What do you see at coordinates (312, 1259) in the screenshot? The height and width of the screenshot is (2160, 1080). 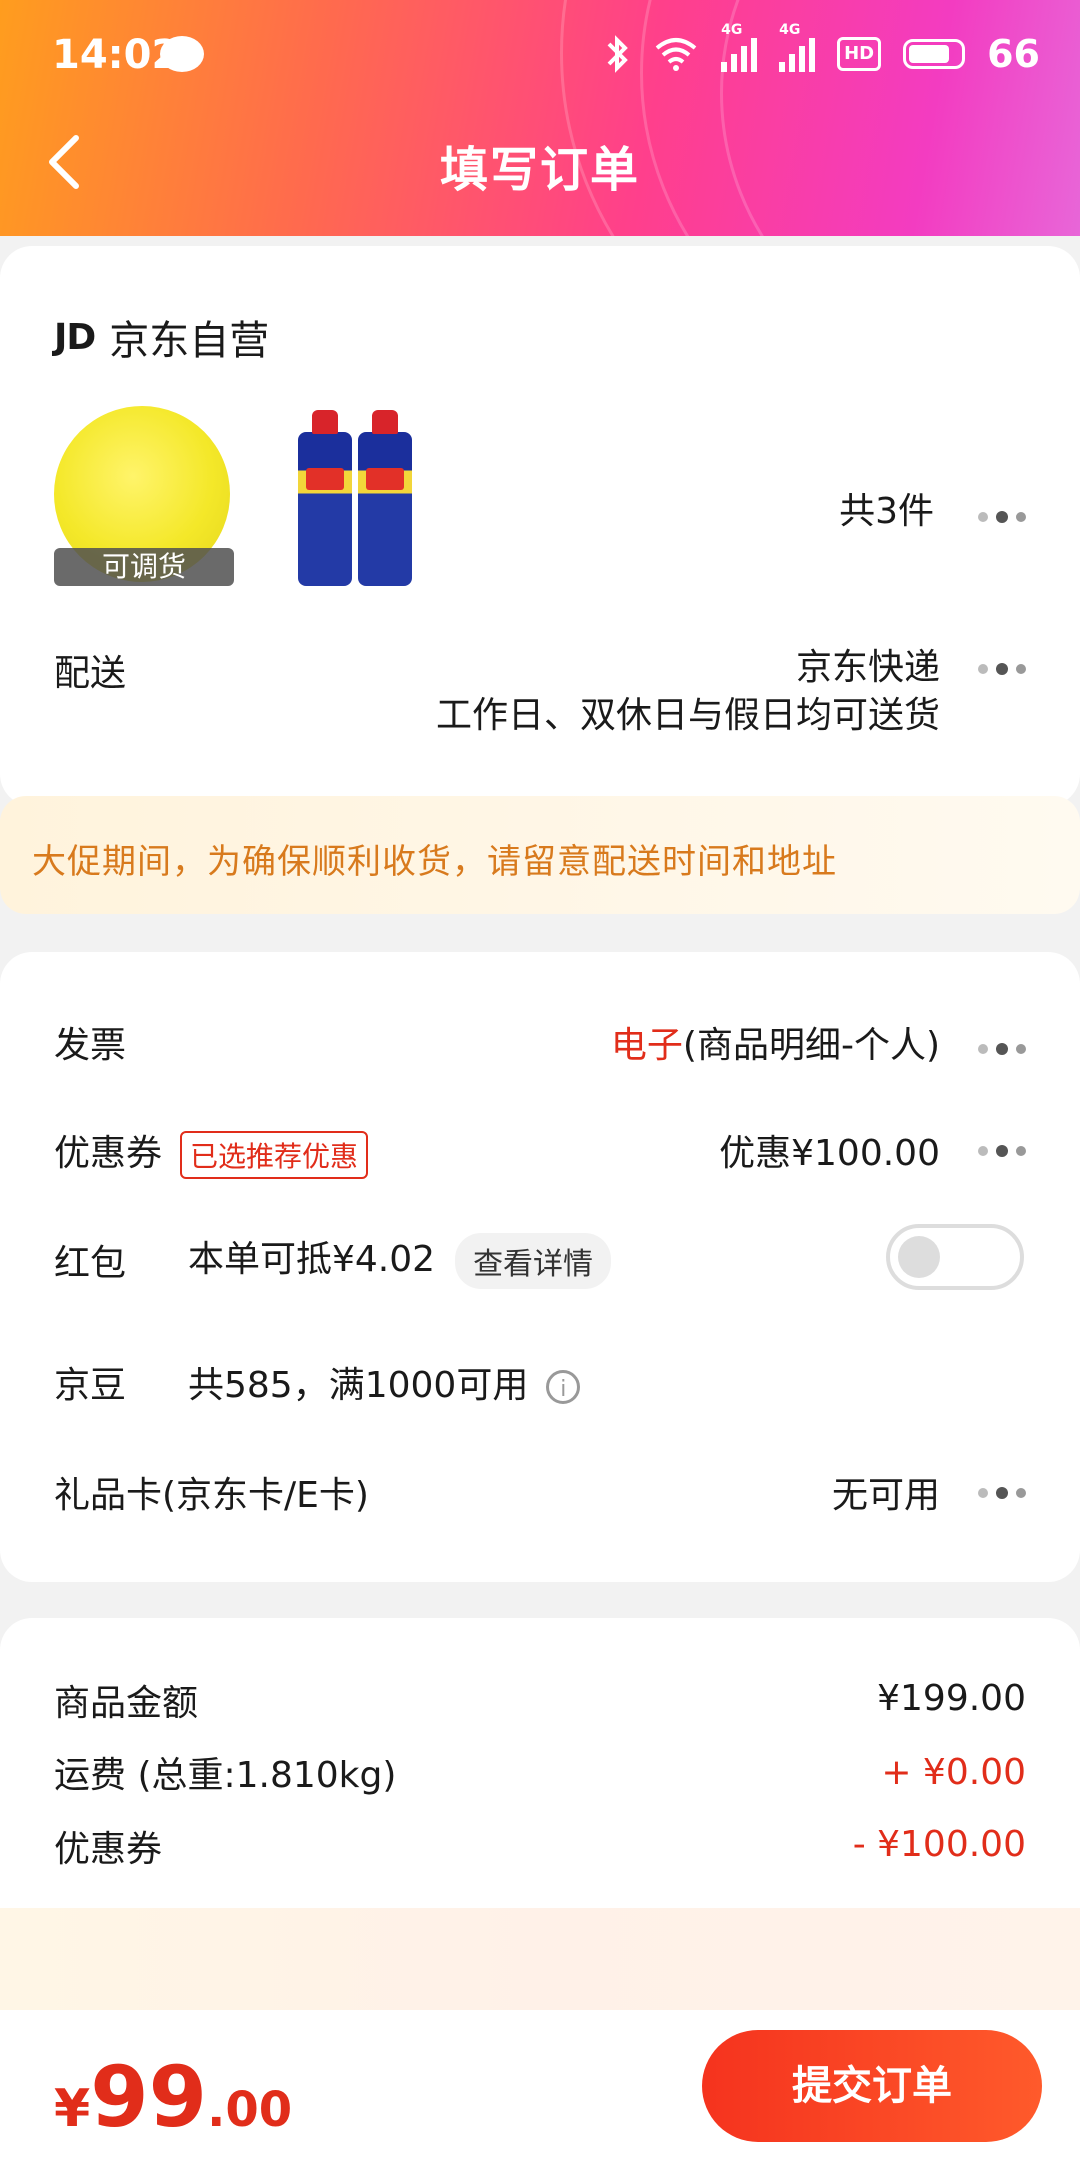 I see `redpacket-value: 本单可抵¥4.02` at bounding box center [312, 1259].